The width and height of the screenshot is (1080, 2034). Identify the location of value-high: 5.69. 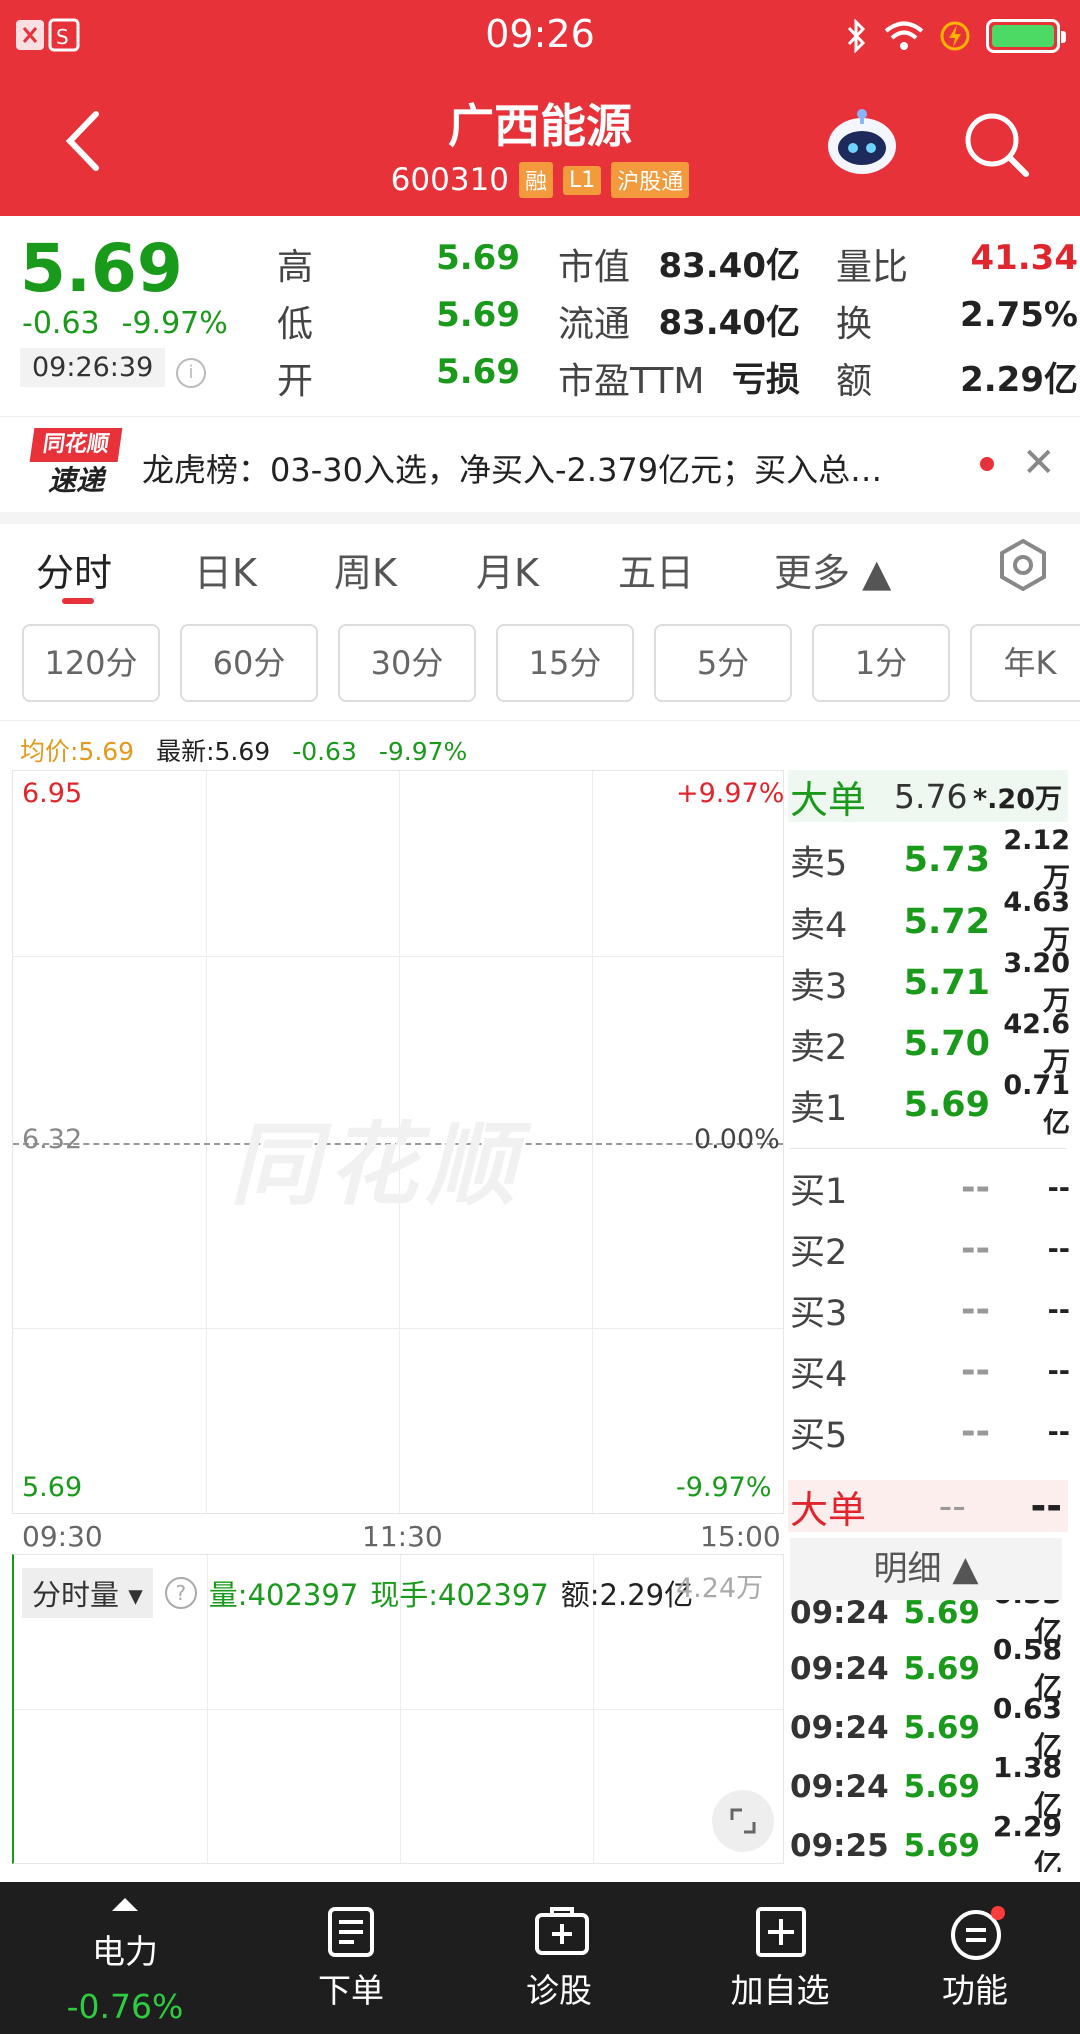
(478, 258).